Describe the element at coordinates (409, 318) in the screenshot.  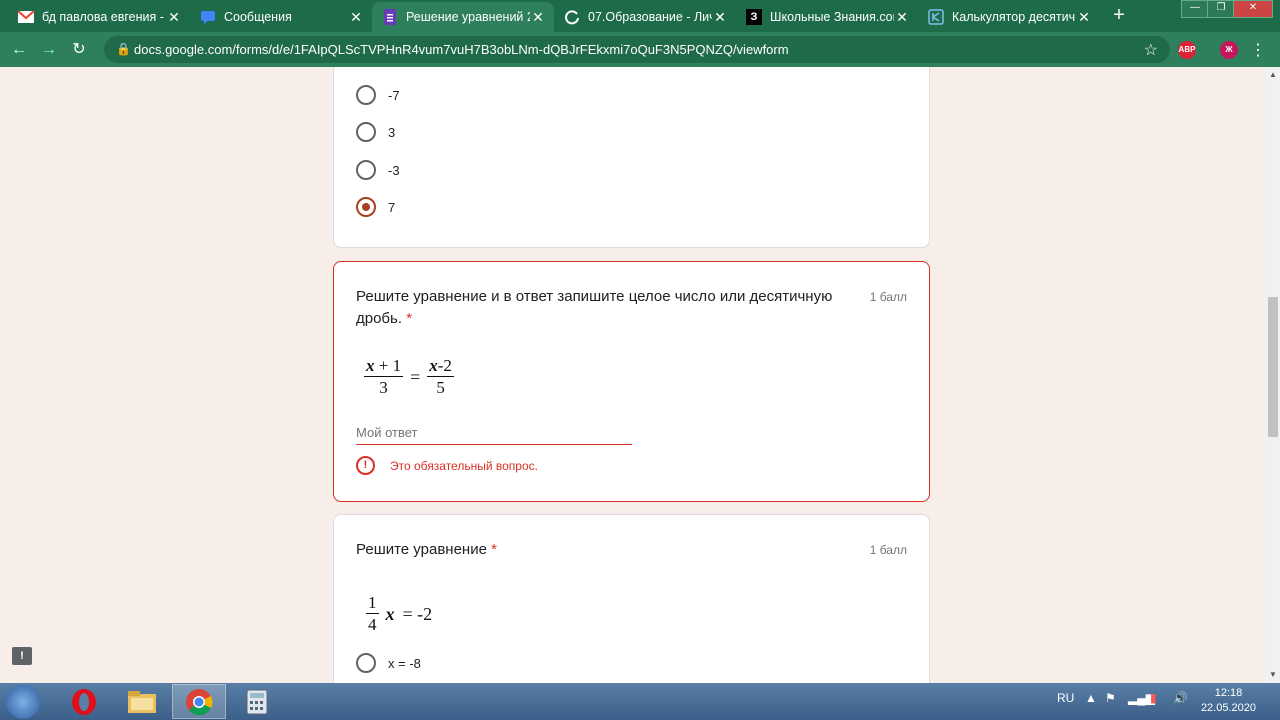
I see `required-asterisk: *` at that location.